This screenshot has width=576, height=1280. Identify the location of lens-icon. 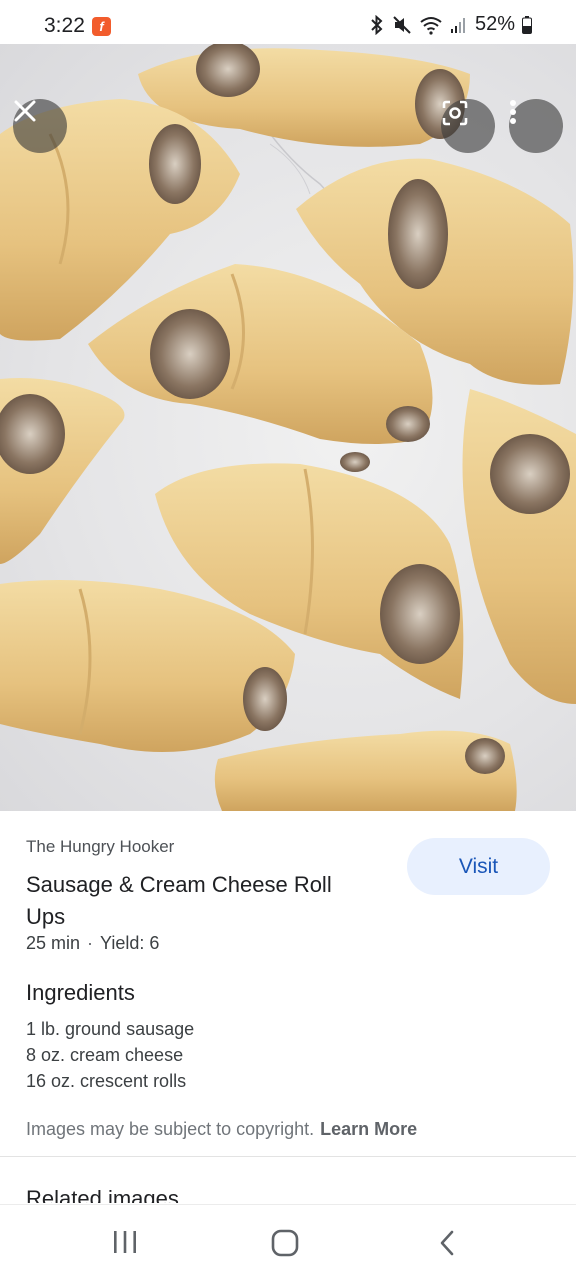
(455, 113).